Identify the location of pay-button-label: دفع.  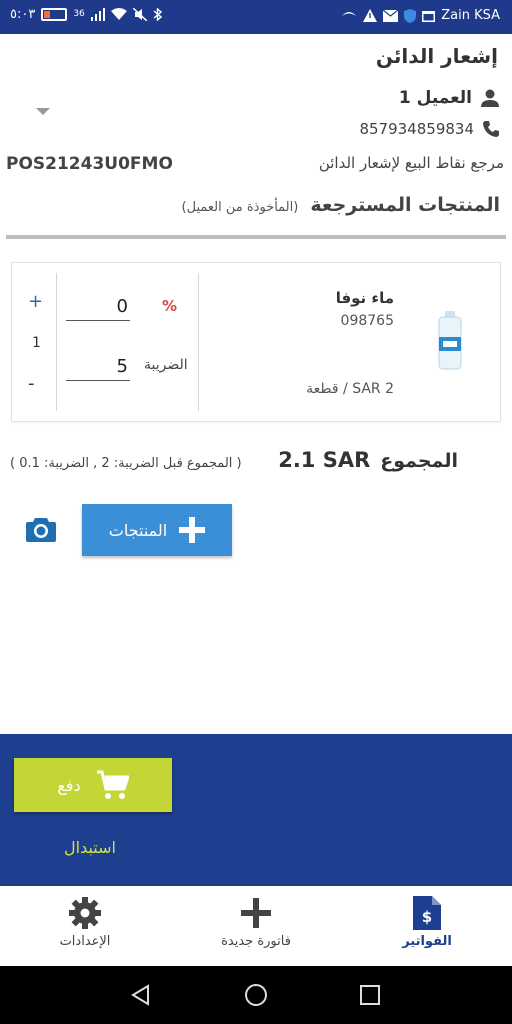
(69, 785).